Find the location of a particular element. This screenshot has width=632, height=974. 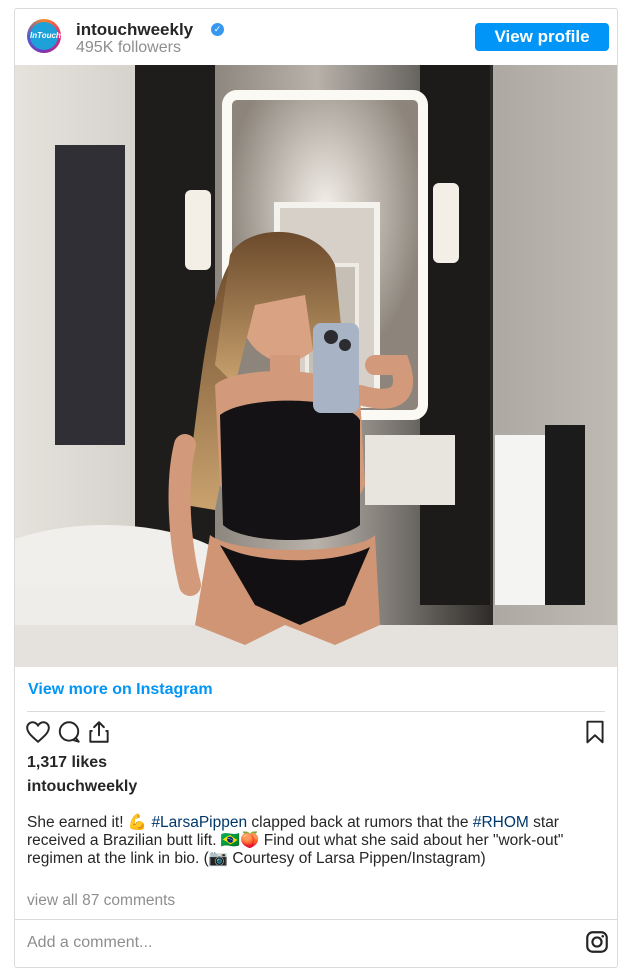

comment-icon is located at coordinates (69, 732).